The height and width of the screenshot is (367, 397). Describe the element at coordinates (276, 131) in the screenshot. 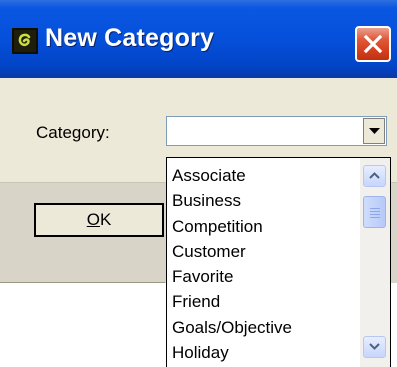

I see `category-combobox` at that location.